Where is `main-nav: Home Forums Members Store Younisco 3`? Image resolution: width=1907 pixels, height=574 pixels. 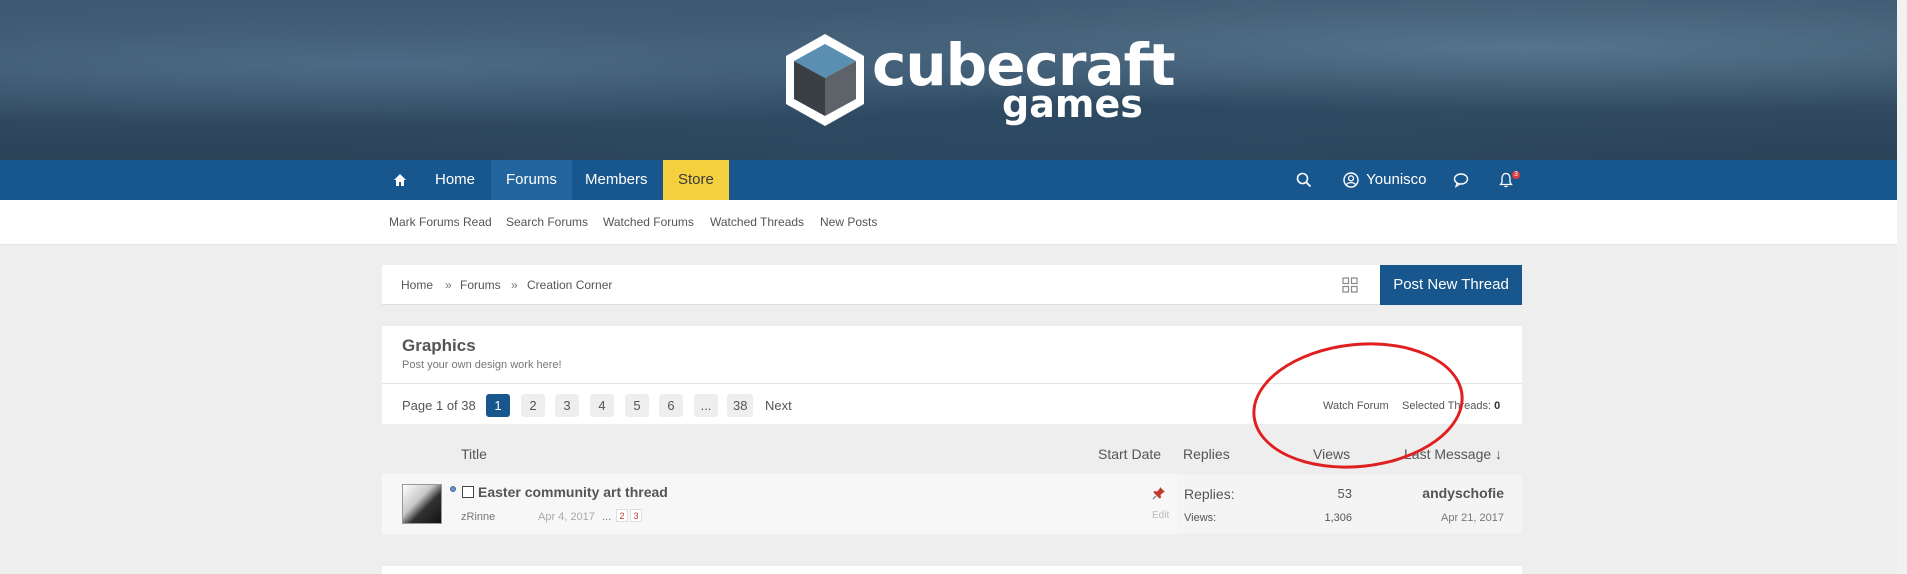 main-nav: Home Forums Members Store Younisco 3 is located at coordinates (953, 180).